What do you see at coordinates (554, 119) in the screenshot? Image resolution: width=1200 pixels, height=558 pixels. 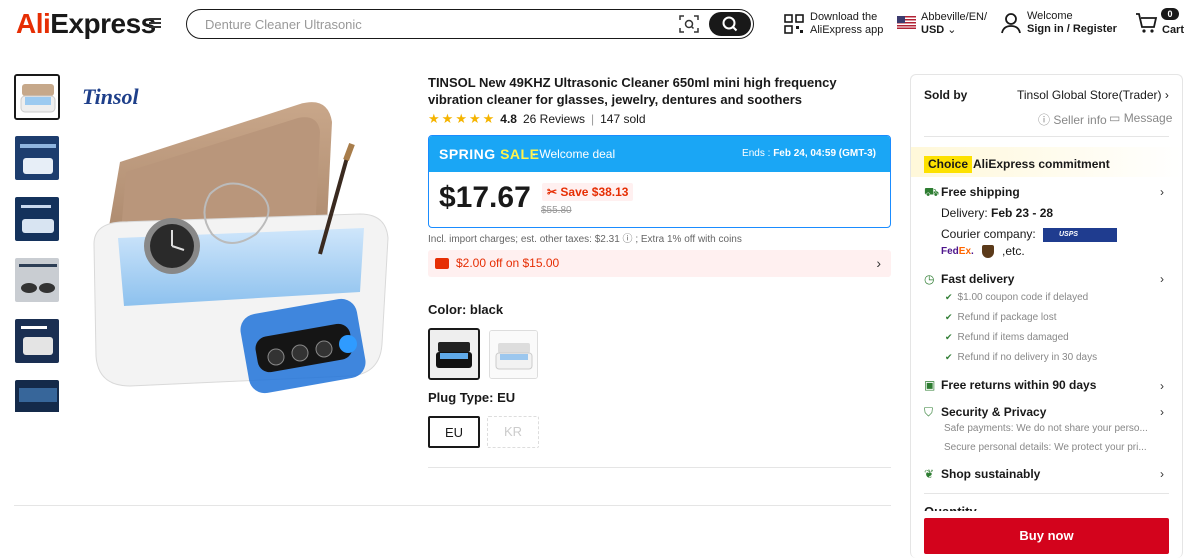 I see `reviews-link: 26 Reviews` at bounding box center [554, 119].